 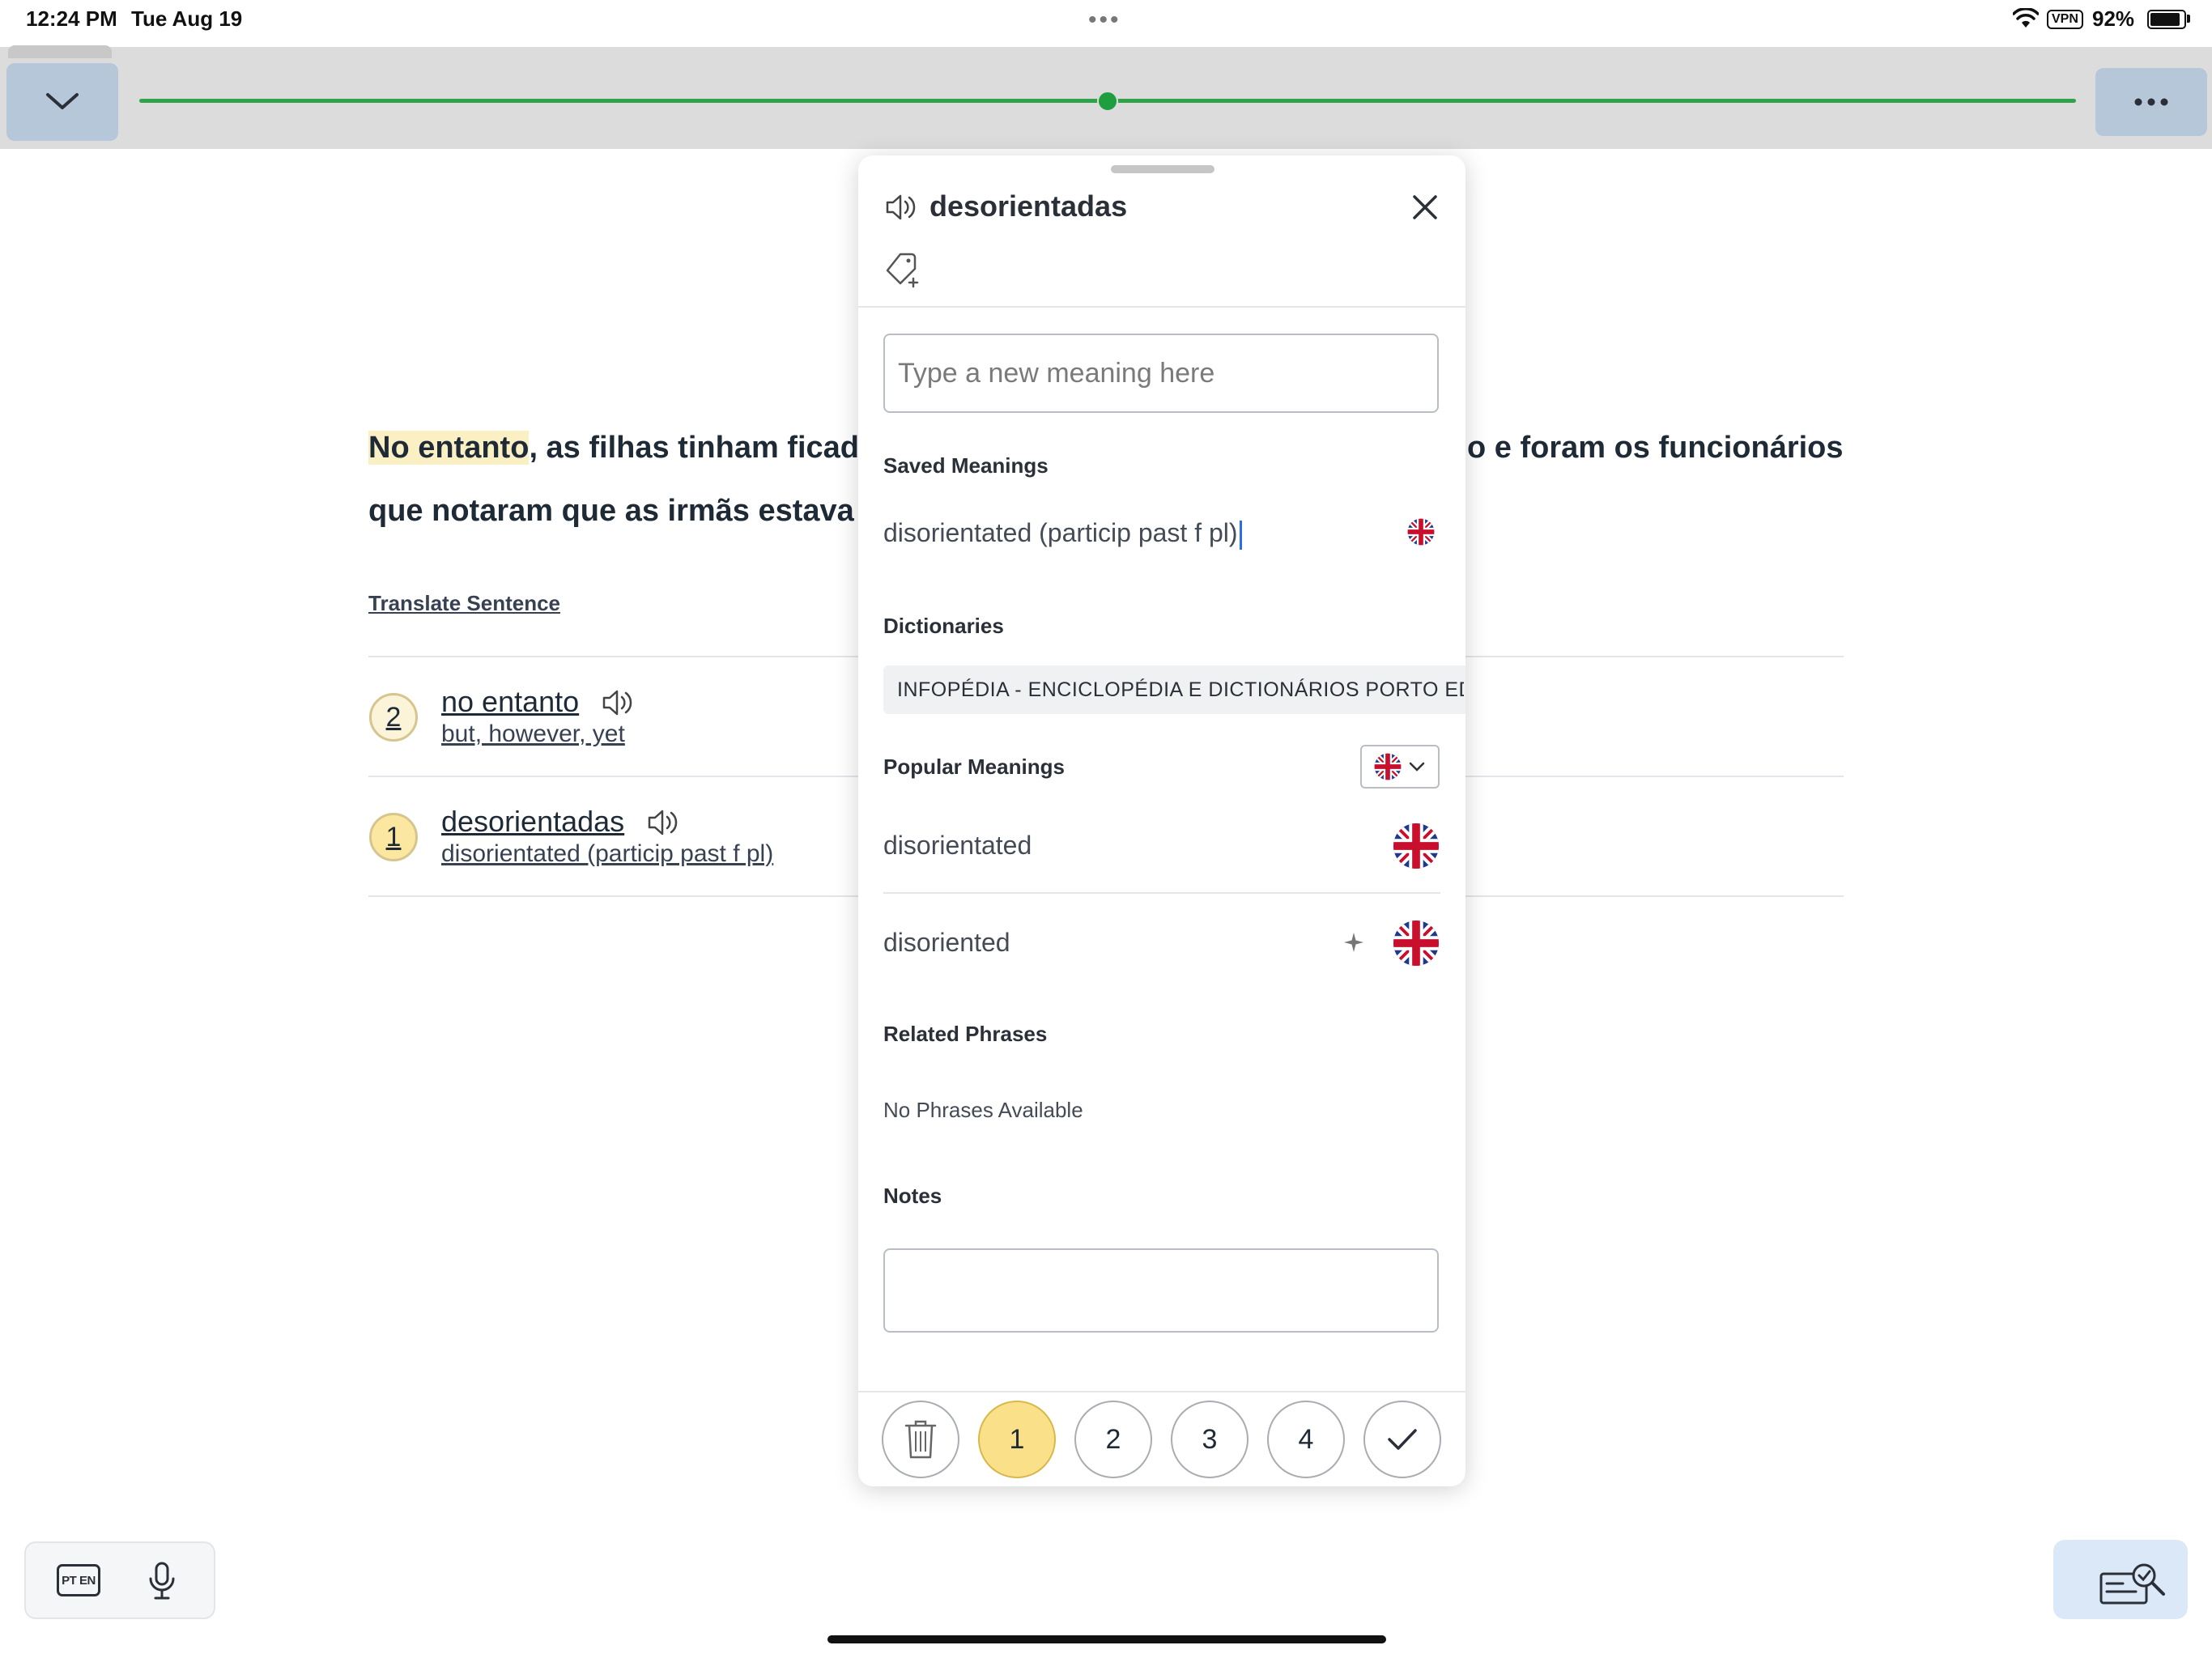 I want to click on related-phrases-empty: No Phrases Available, so click(x=983, y=1110).